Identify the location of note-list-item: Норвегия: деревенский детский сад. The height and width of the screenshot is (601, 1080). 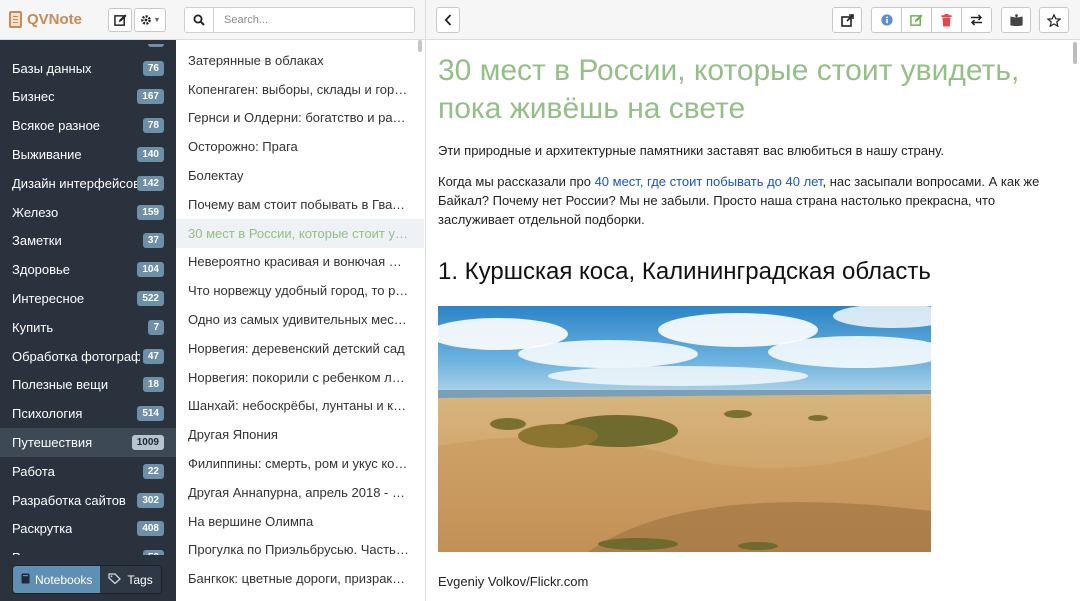
(300, 348).